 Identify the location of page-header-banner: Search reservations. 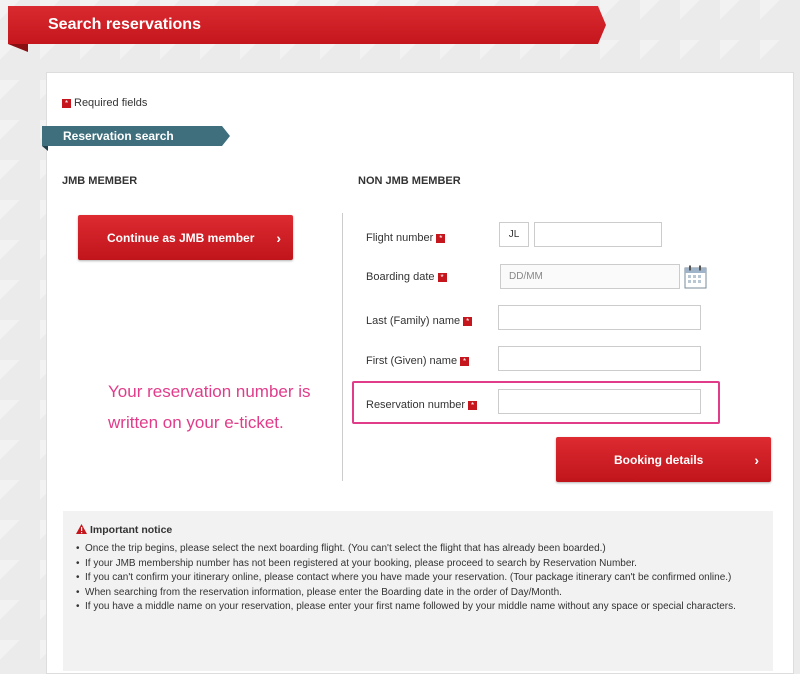
(307, 25).